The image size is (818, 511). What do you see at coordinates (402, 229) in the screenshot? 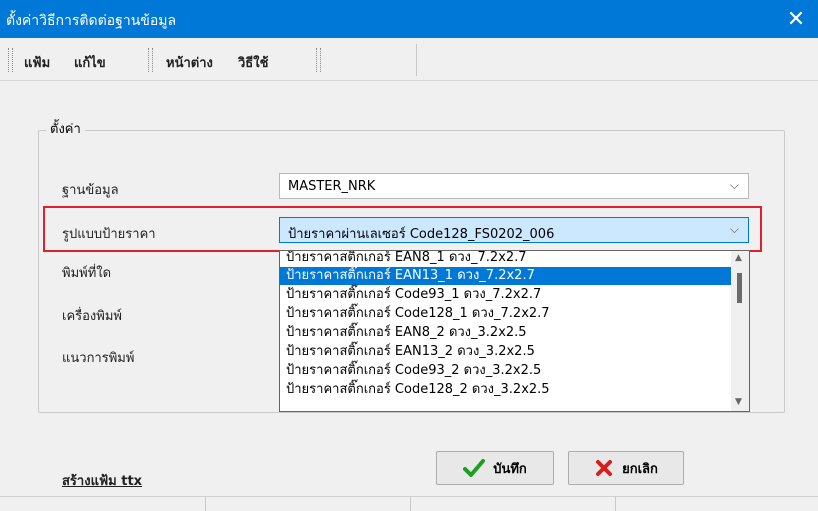
I see `highlight-box` at bounding box center [402, 229].